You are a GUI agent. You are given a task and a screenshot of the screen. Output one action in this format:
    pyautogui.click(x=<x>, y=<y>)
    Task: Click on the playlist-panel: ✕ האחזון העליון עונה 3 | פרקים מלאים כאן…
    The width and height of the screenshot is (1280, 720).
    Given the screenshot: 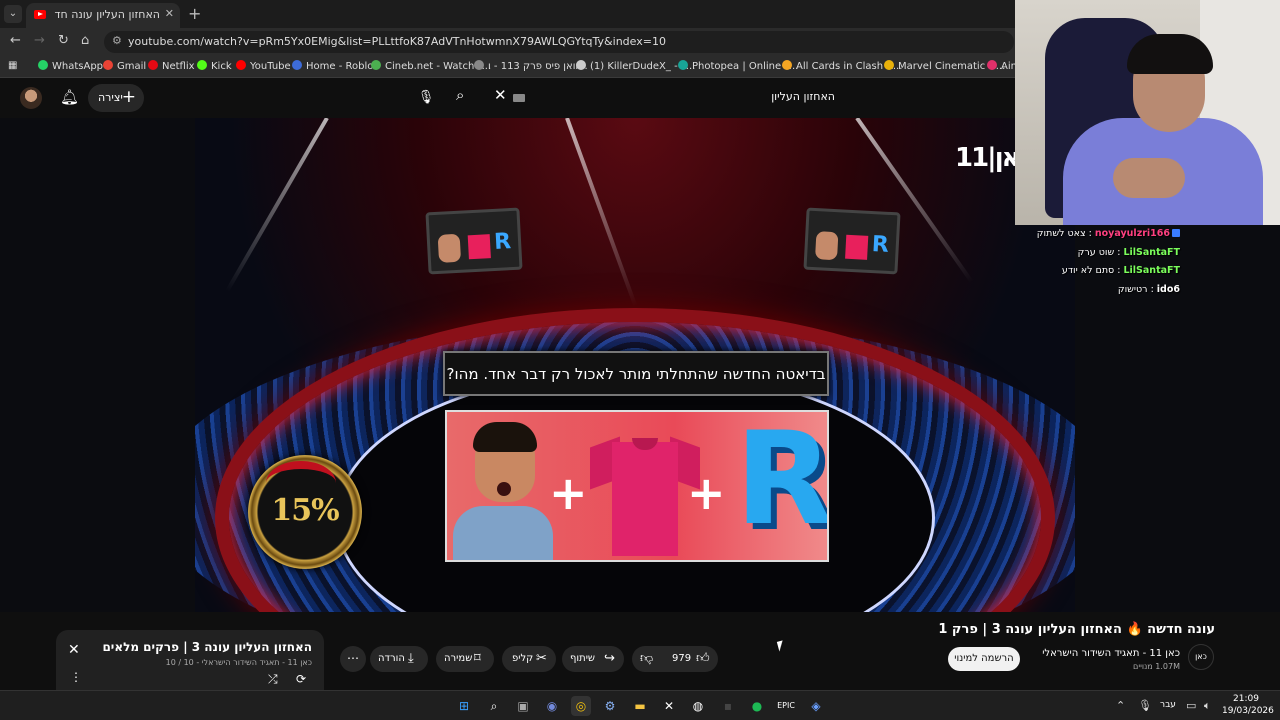 What is the action you would take?
    pyautogui.click(x=190, y=660)
    